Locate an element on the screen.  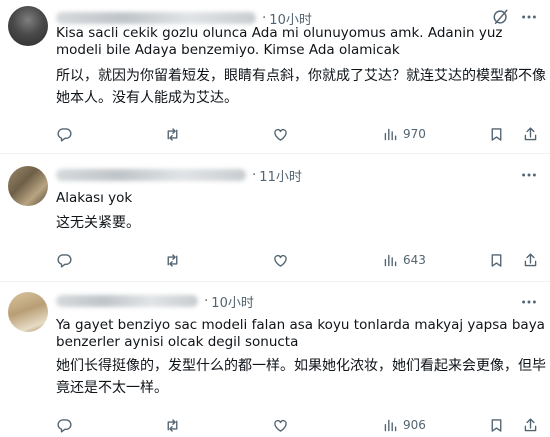
action-bar: 970 is located at coordinates (297, 134).